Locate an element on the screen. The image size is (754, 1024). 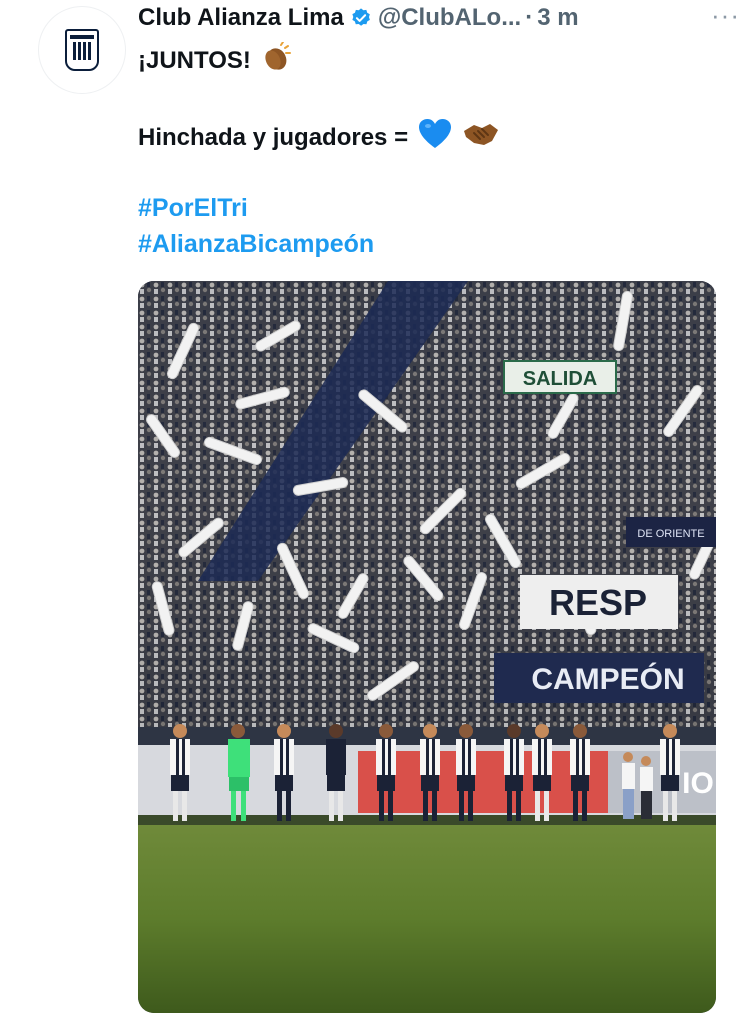
small-flag-label: DE ORIENTE is located at coordinates (670, 534).